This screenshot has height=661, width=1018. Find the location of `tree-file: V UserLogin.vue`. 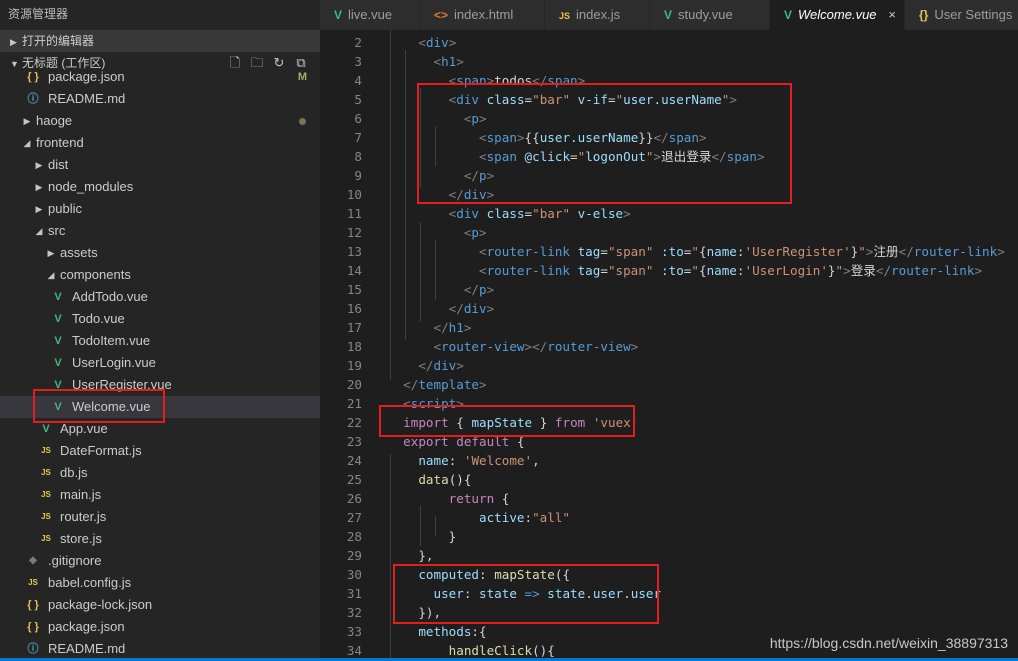

tree-file: V UserLogin.vue is located at coordinates (160, 363).